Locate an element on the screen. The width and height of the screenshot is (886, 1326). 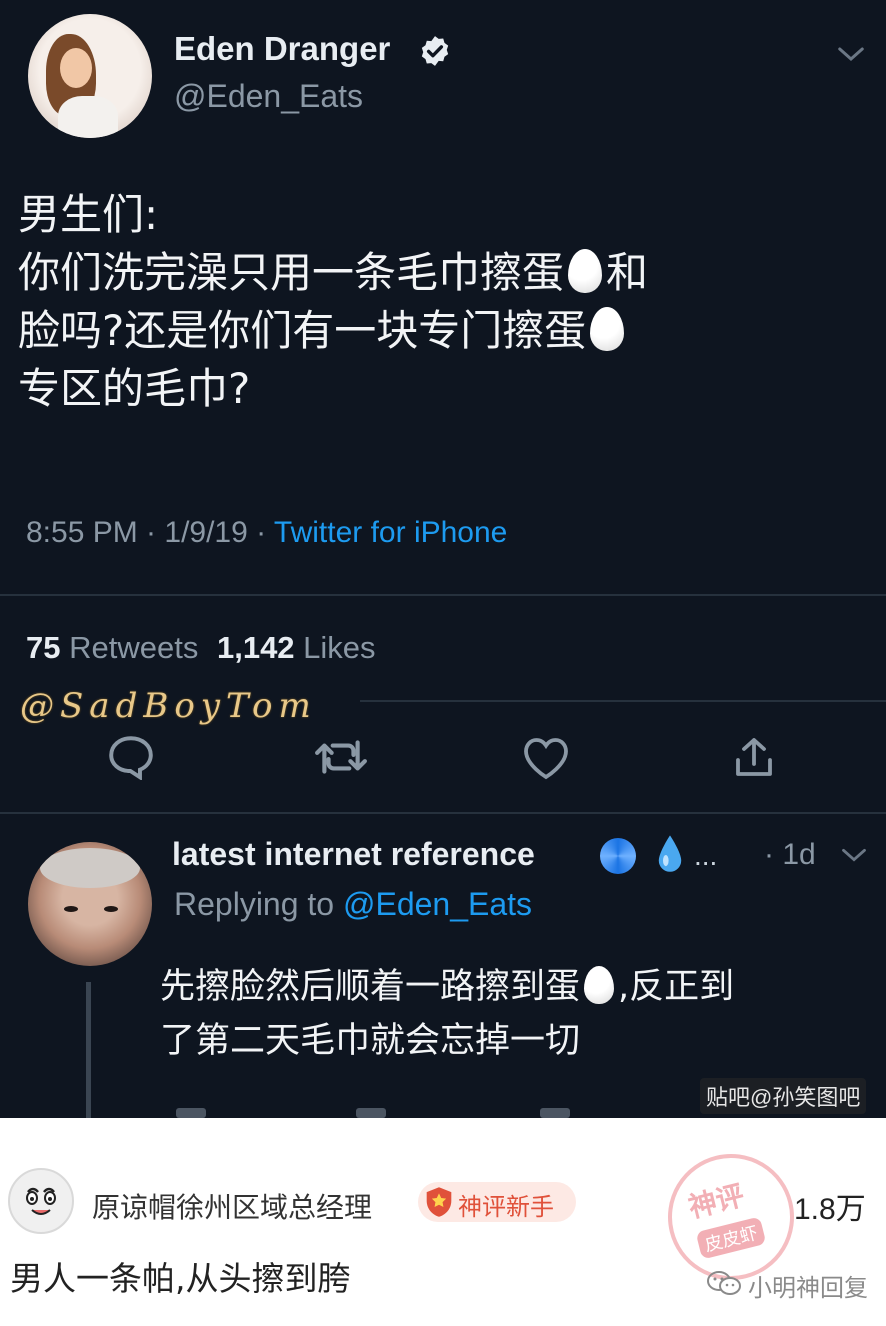
tweet-text-segment: 和 is located at coordinates (627, 272).